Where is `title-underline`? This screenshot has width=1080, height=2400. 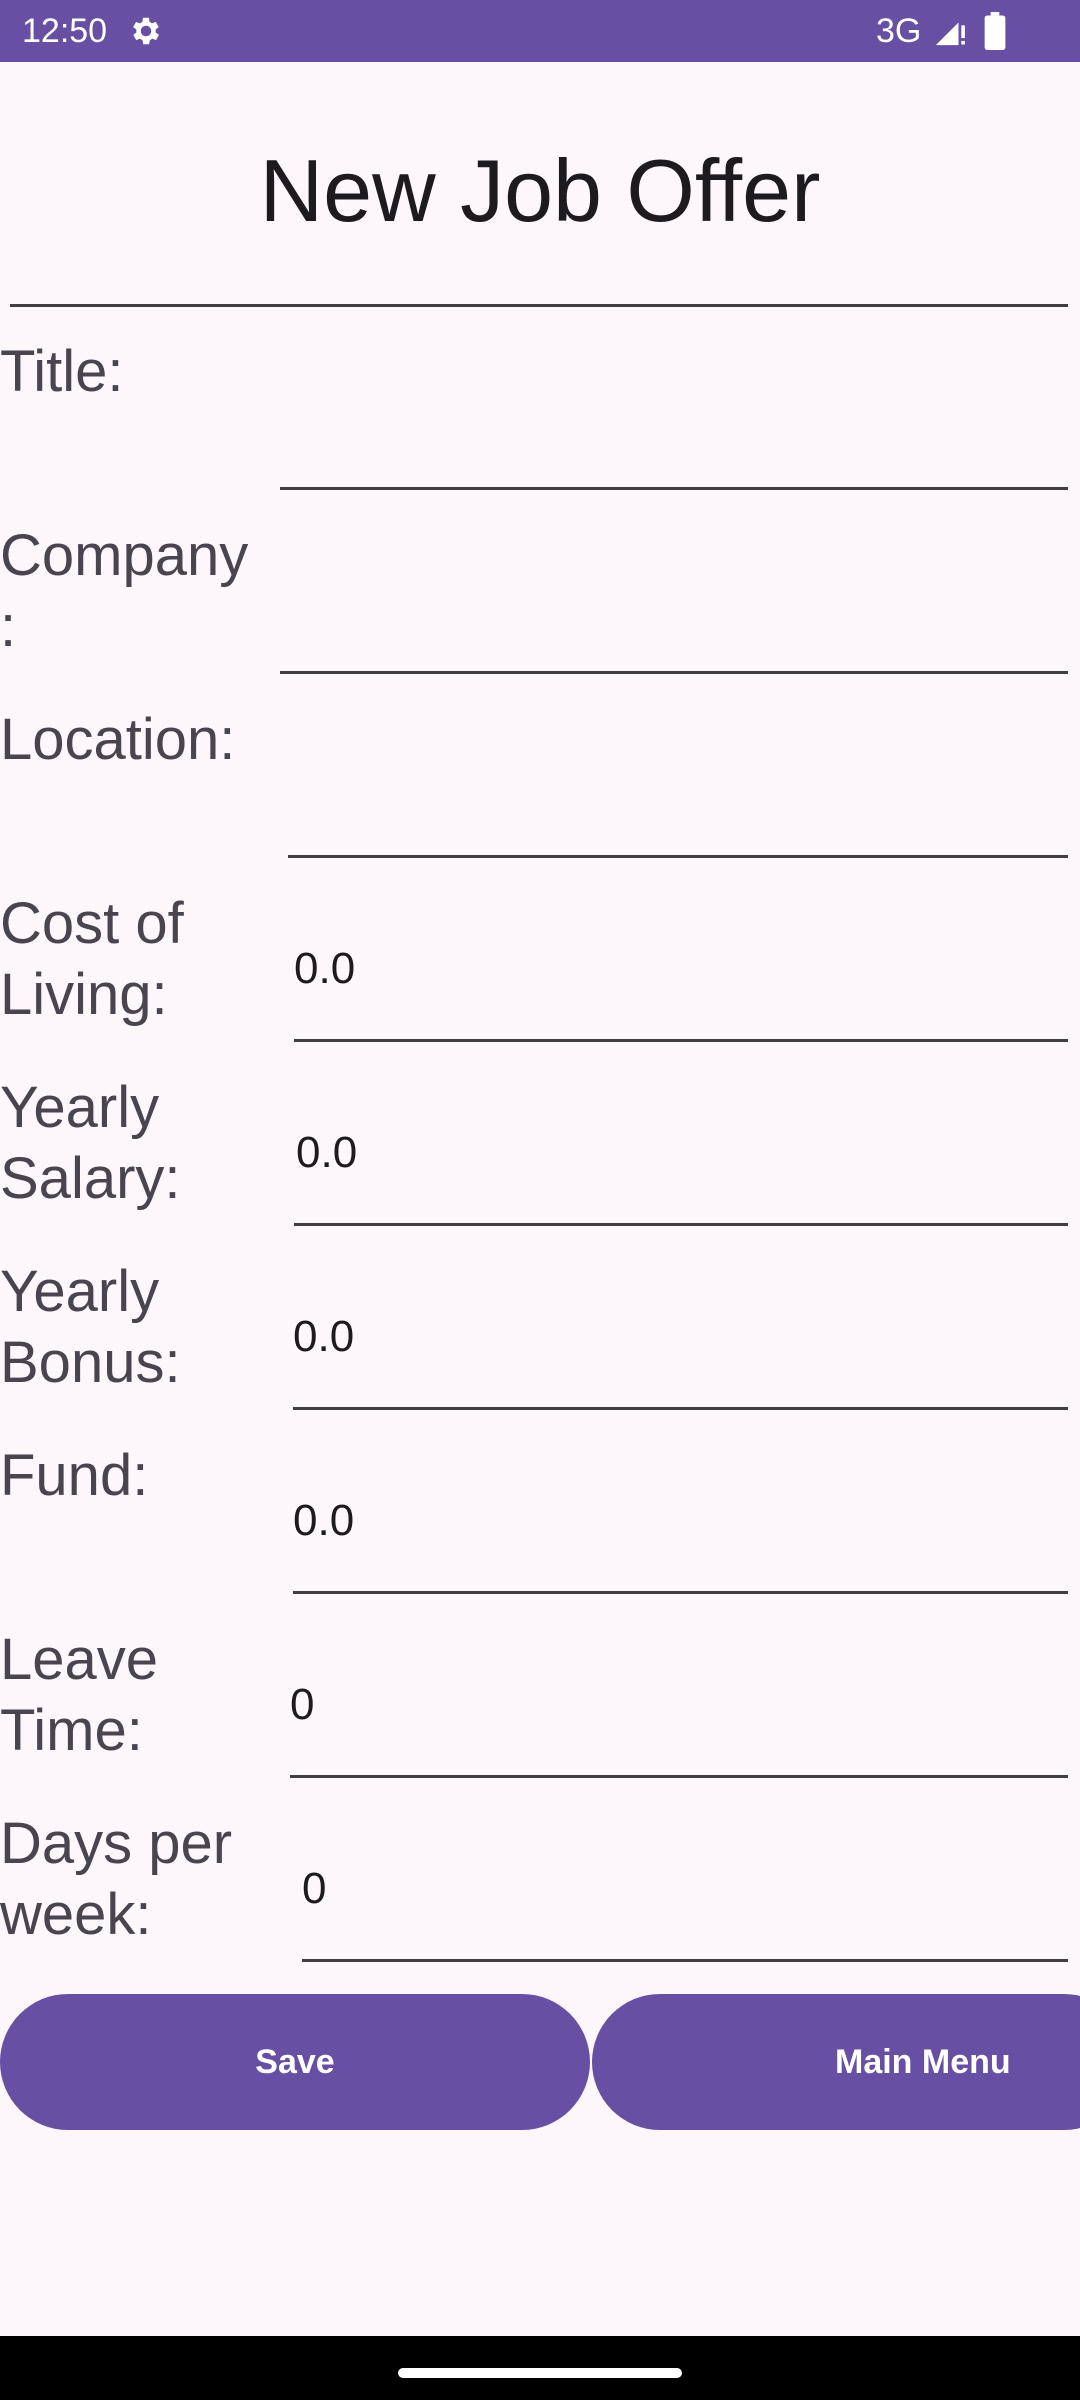 title-underline is located at coordinates (674, 488).